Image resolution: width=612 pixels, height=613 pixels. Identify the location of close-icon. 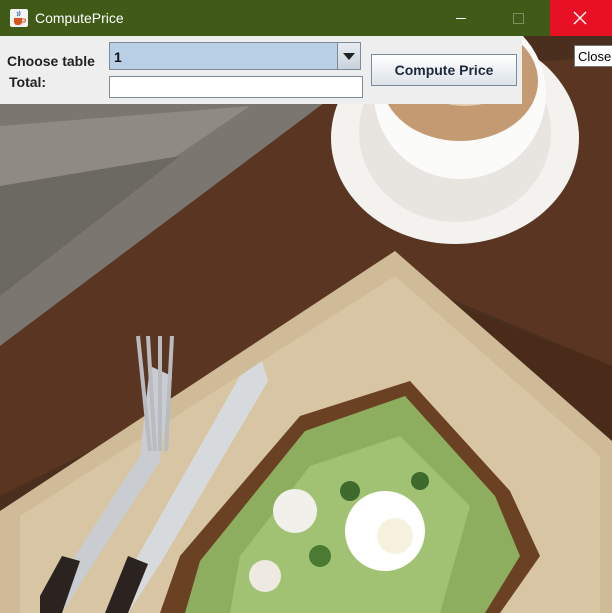
(580, 18).